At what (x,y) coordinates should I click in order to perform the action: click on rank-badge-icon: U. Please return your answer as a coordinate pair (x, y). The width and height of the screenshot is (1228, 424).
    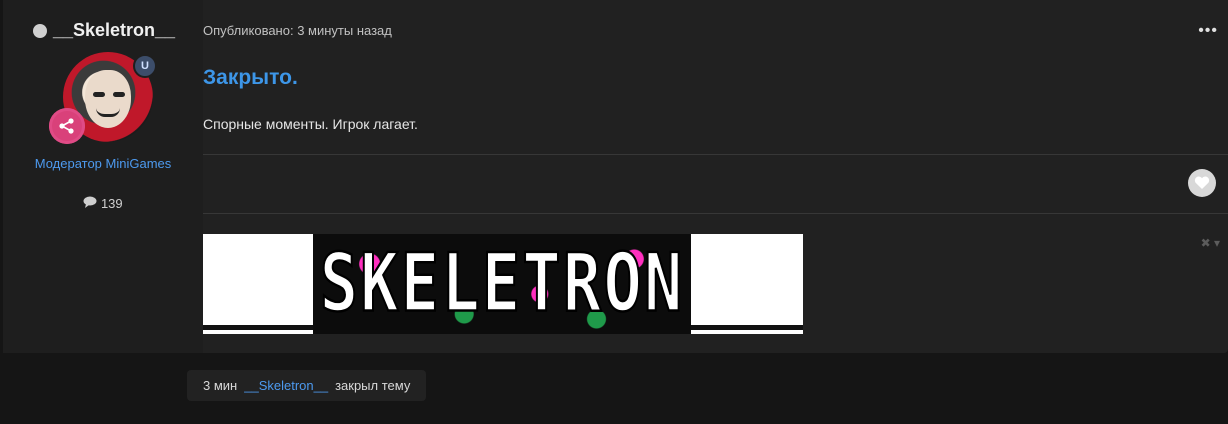
    Looking at the image, I should click on (145, 66).